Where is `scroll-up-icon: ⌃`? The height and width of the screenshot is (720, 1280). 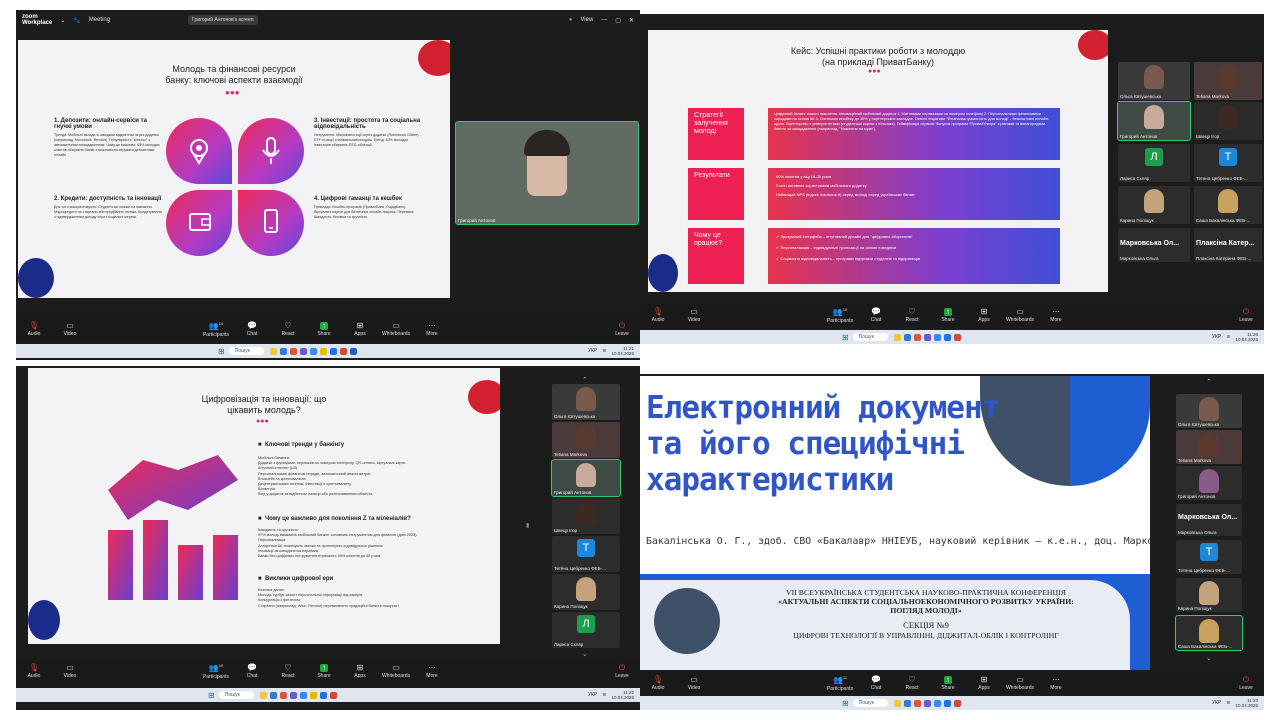 scroll-up-icon: ⌃ is located at coordinates (1209, 382).